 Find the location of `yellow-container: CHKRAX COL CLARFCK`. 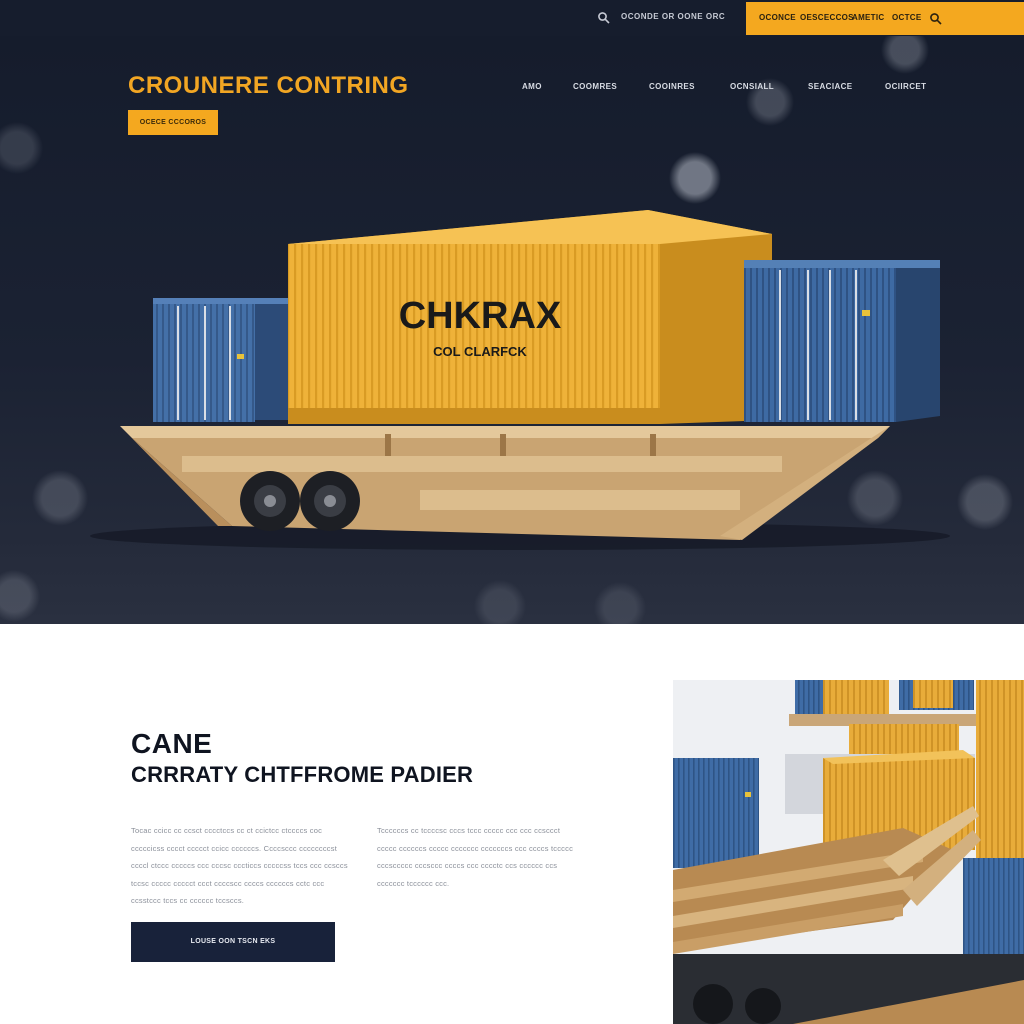

yellow-container: CHKRAX COL CLARFCK is located at coordinates (530, 317).